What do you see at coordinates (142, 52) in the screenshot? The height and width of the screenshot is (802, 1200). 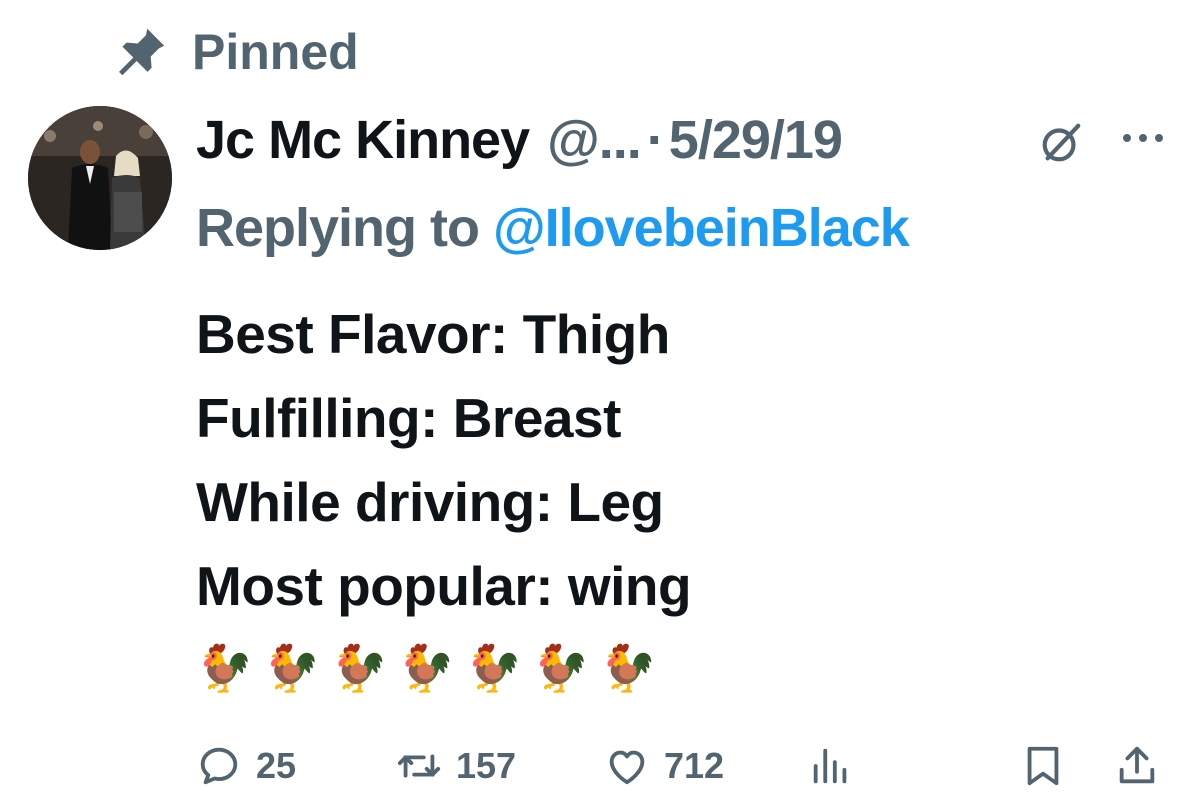 I see `pin-icon` at bounding box center [142, 52].